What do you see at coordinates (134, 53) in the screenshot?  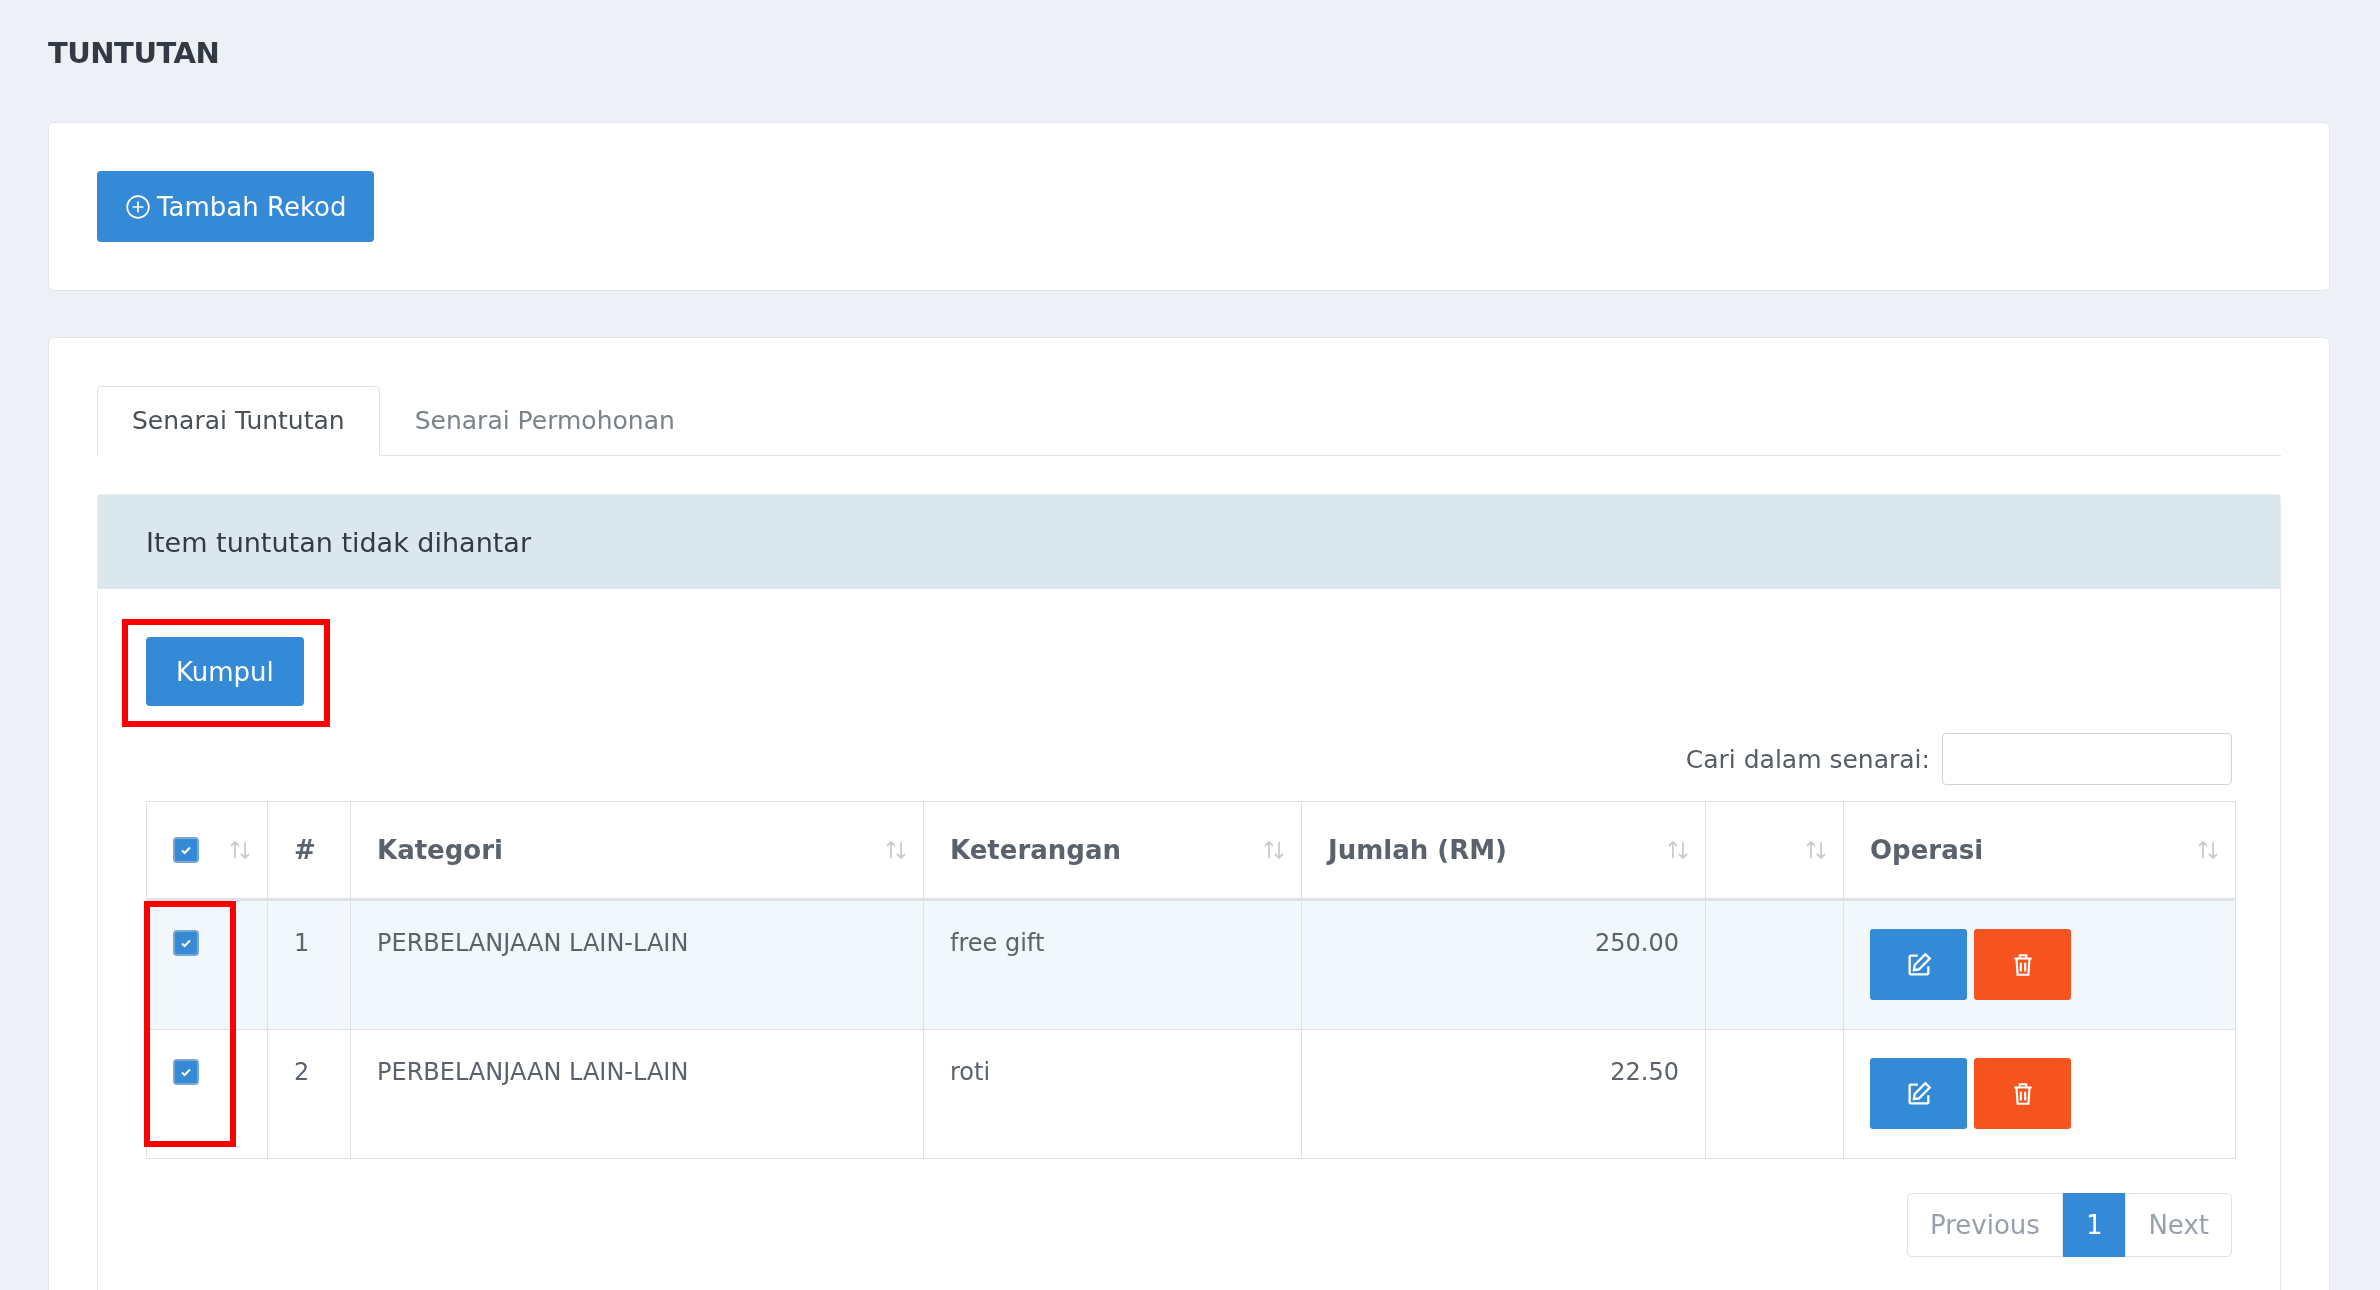 I see `page-title: TUNTUTAN` at bounding box center [134, 53].